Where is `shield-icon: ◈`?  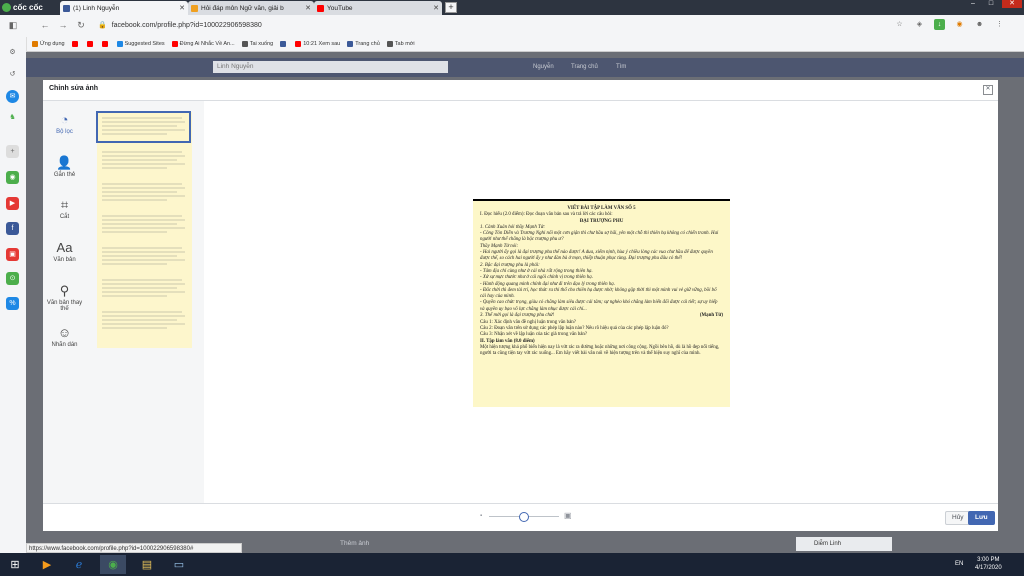
shield-icon: ◈ is located at coordinates (919, 24).